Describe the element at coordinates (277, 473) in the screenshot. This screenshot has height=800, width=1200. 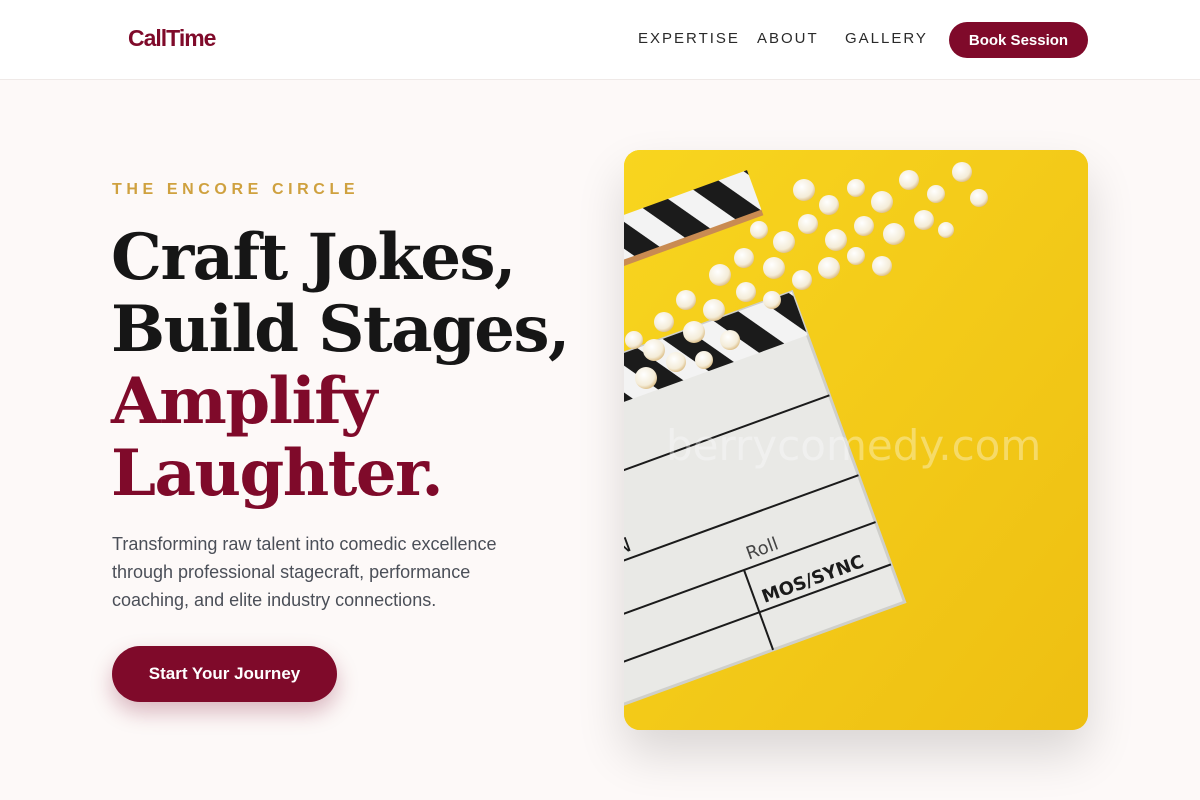
I see `headline-line-4: Laughter.` at that location.